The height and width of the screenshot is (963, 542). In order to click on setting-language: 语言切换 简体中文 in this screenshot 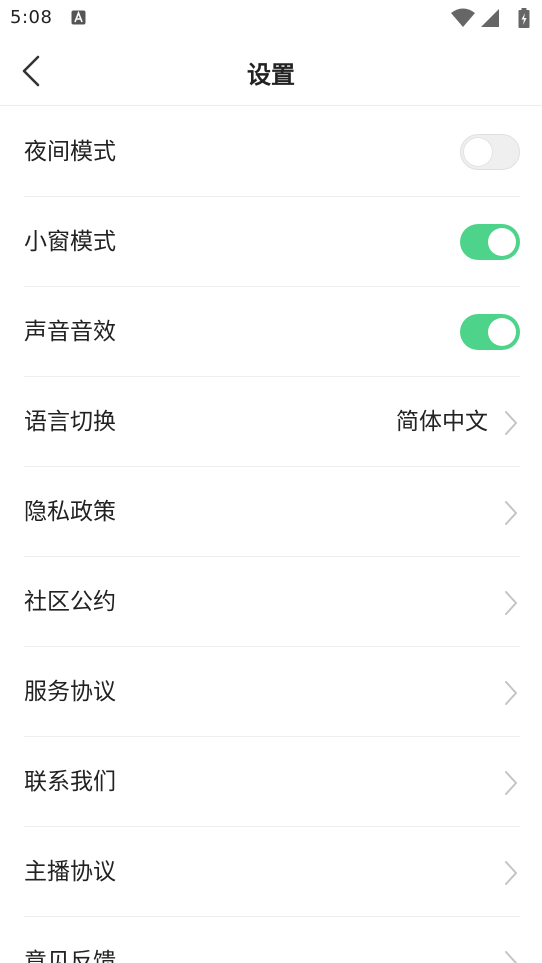, I will do `click(271, 422)`.